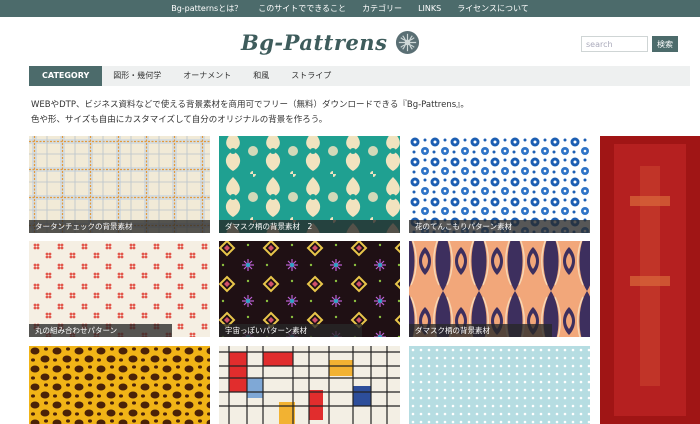 The width and height of the screenshot is (700, 424). Describe the element at coordinates (261, 76) in the screenshot. I see `category-japanese: 和風` at that location.